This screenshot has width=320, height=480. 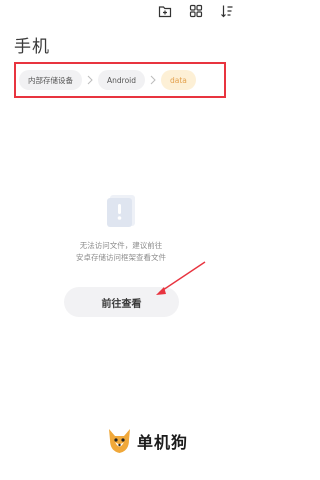 What do you see at coordinates (165, 11) in the screenshot?
I see `add-folder-icon` at bounding box center [165, 11].